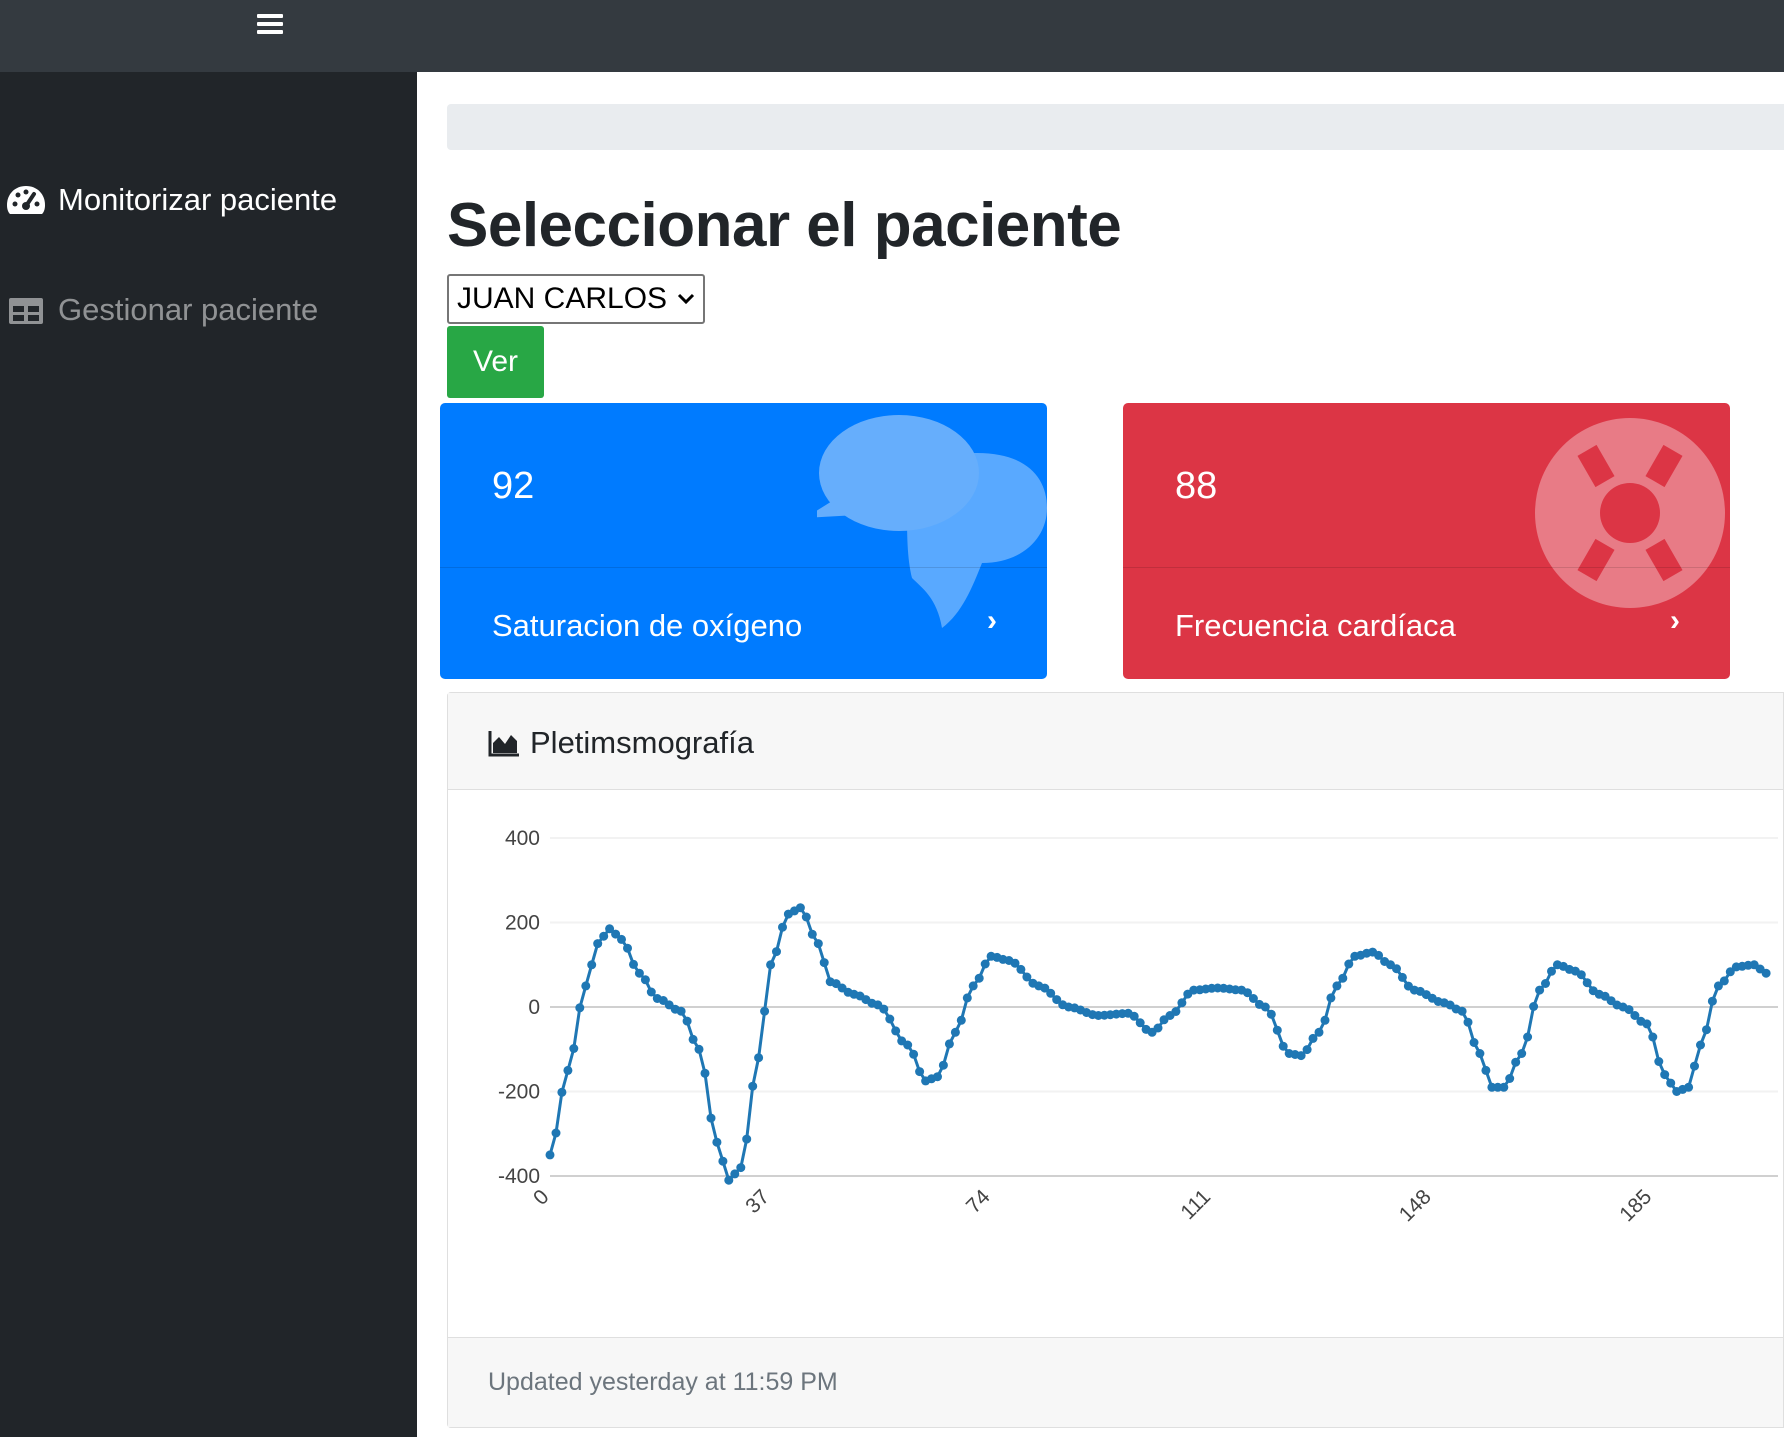 Image resolution: width=1784 pixels, height=1437 pixels. I want to click on x-tick-label: 0, so click(541, 1197).